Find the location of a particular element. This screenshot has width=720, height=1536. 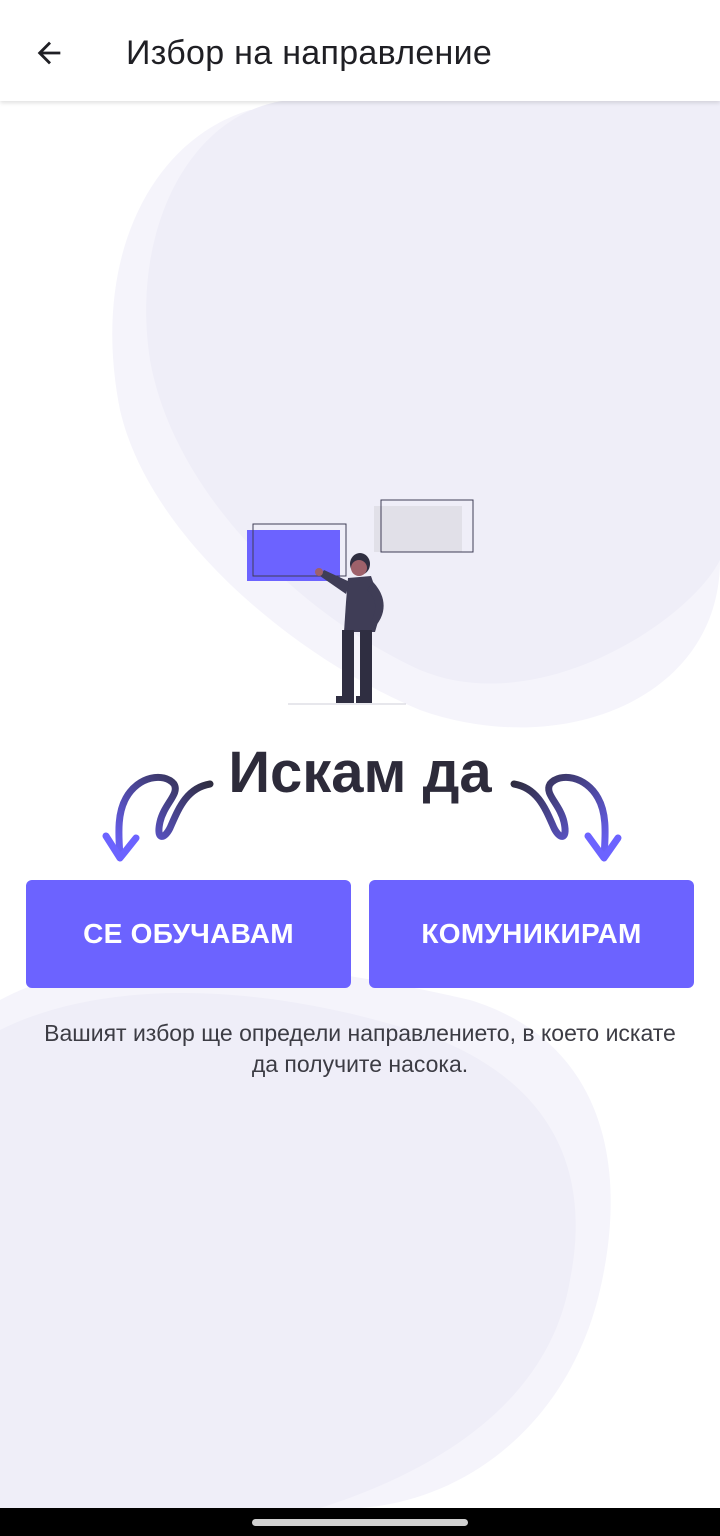

home-gesture-handle is located at coordinates (360, 1522).